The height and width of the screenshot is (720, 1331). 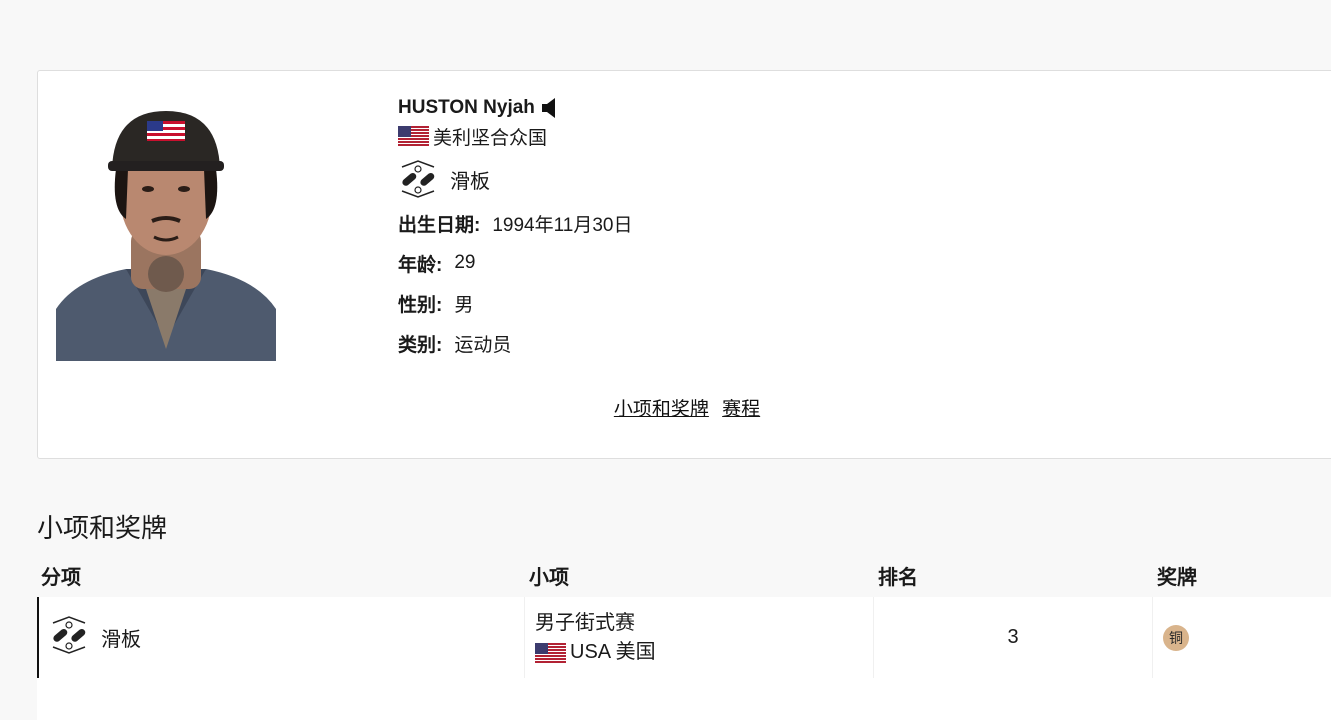 What do you see at coordinates (699, 637) in the screenshot?
I see `event-cell: 男子街式赛 USA 美国` at bounding box center [699, 637].